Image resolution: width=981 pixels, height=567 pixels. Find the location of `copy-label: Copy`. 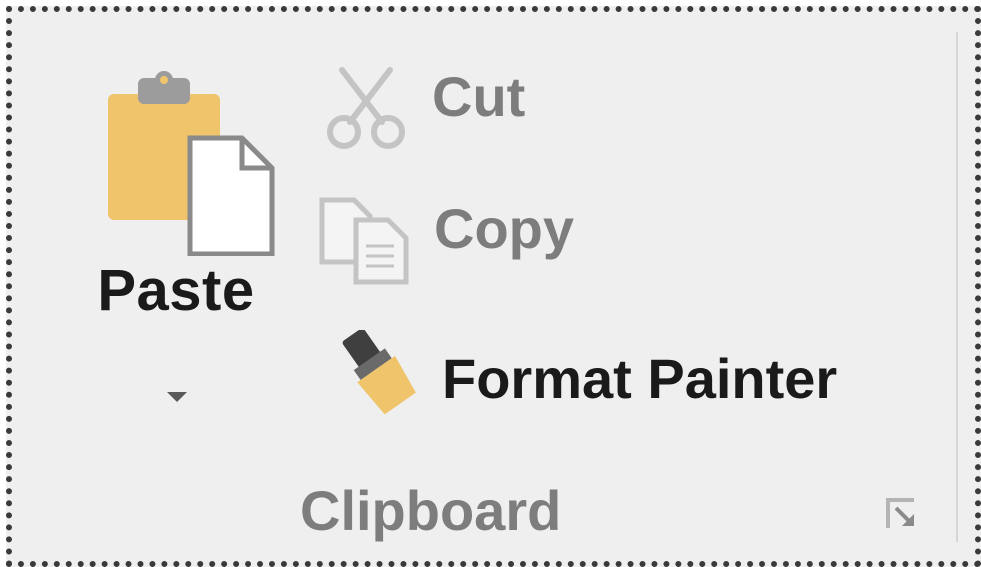

copy-label: Copy is located at coordinates (504, 228).